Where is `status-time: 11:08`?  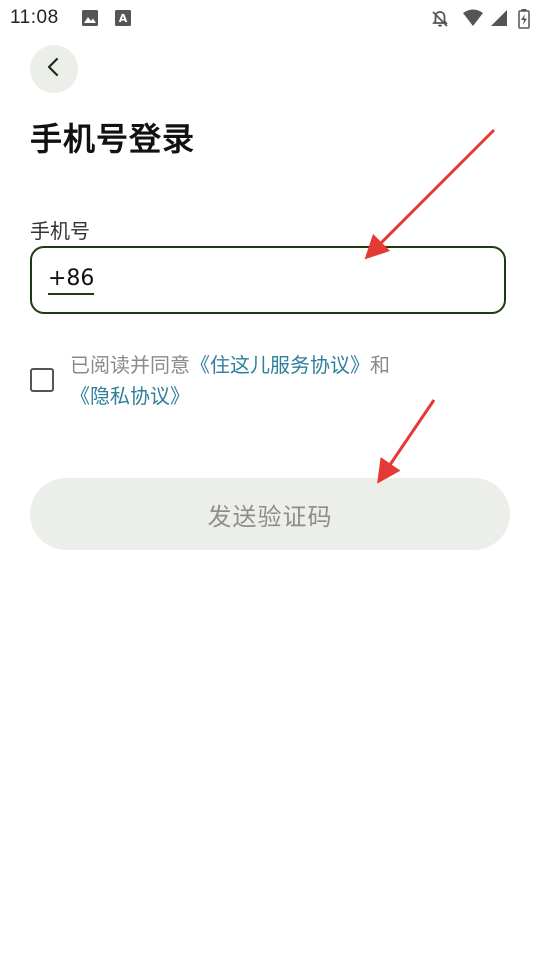
status-time: 11:08 is located at coordinates (34, 17).